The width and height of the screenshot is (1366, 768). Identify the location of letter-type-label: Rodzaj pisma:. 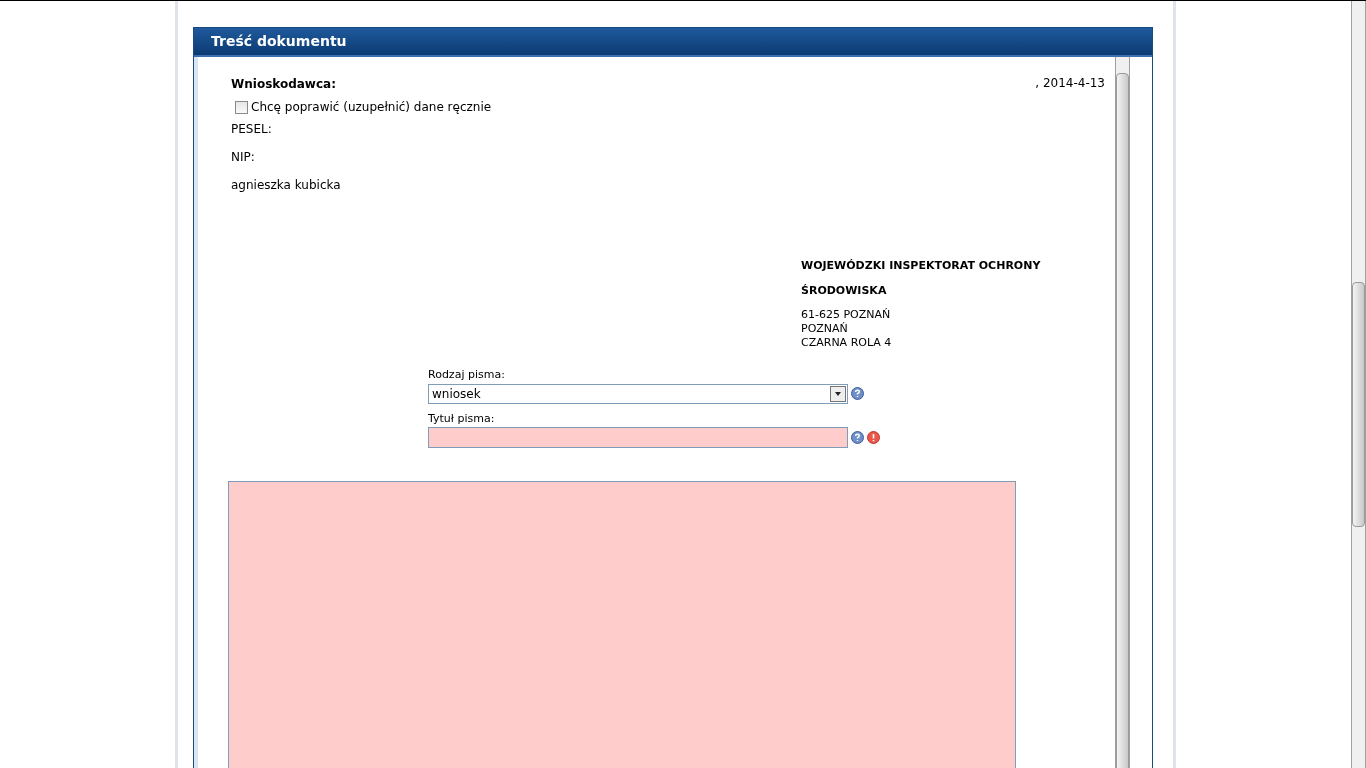
(467, 375).